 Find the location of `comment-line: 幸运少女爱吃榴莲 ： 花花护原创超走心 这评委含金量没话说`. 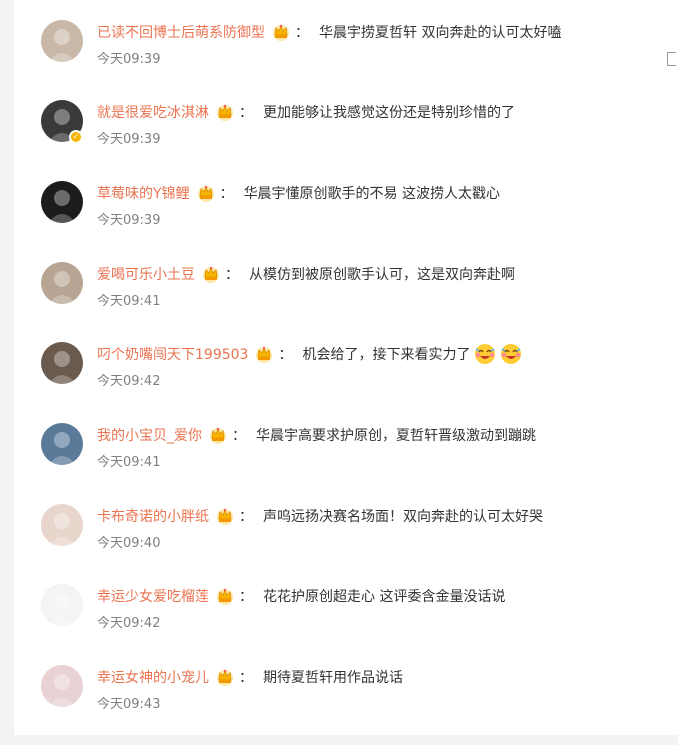

comment-line: 幸运少女爱吃榴莲 ： 花花护原创超走心 这评委含金量没话说 is located at coordinates (301, 596).